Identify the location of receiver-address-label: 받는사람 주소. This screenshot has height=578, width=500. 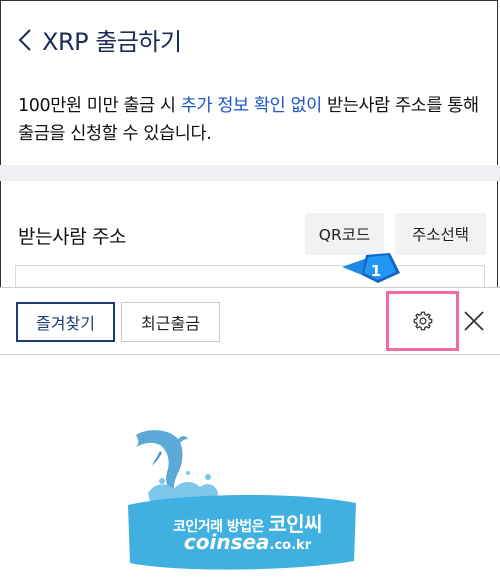
(72, 237).